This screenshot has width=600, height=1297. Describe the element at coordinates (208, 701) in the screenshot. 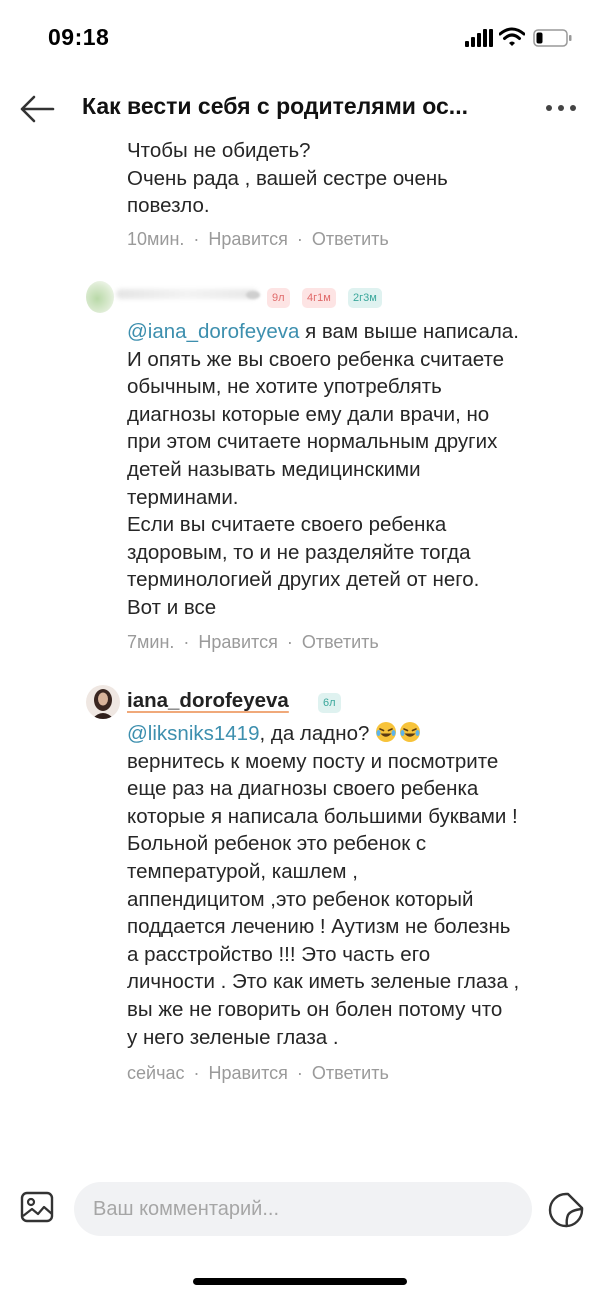

I see `comment-username: iana_dorofeyeva` at that location.